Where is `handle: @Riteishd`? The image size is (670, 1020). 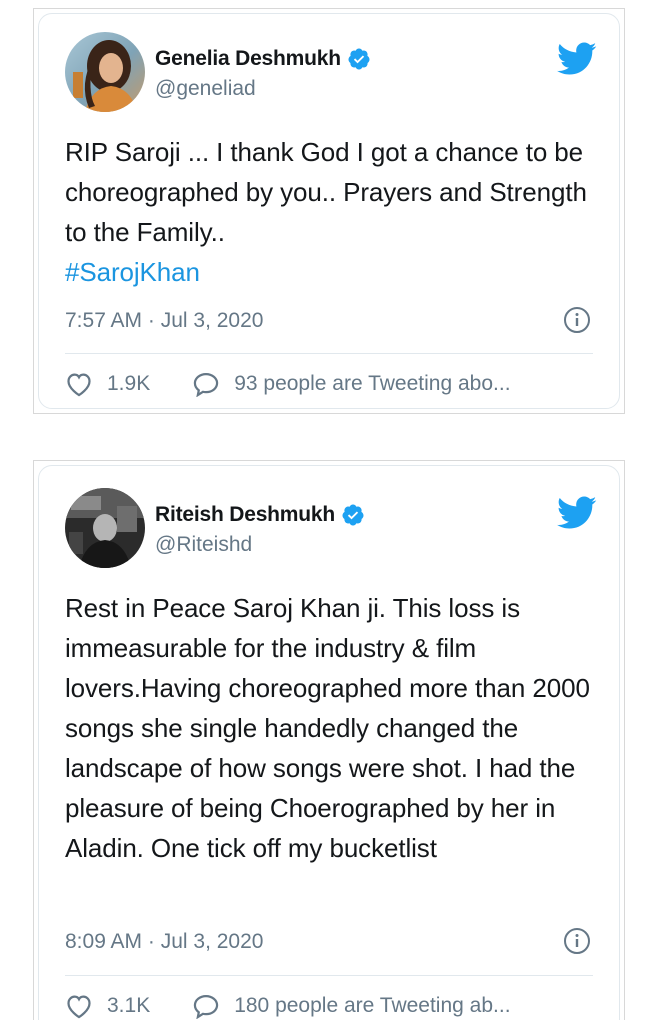
handle: @Riteishd is located at coordinates (260, 545).